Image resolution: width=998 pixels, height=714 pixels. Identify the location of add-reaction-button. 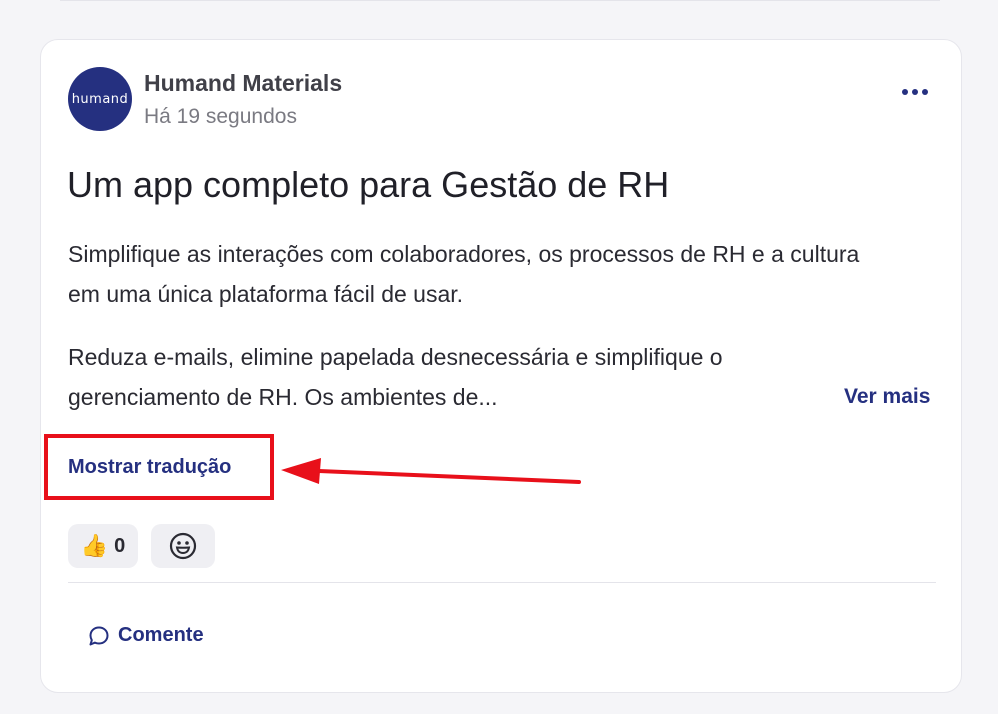
(183, 546).